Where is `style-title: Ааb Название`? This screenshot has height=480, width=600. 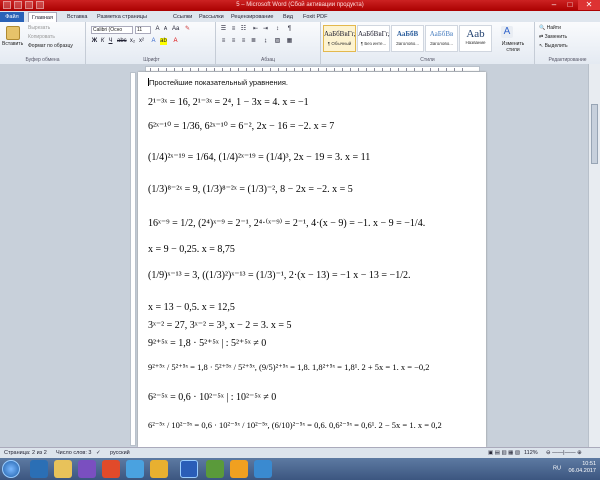
style-title: Ааb Название is located at coordinates (475, 38).